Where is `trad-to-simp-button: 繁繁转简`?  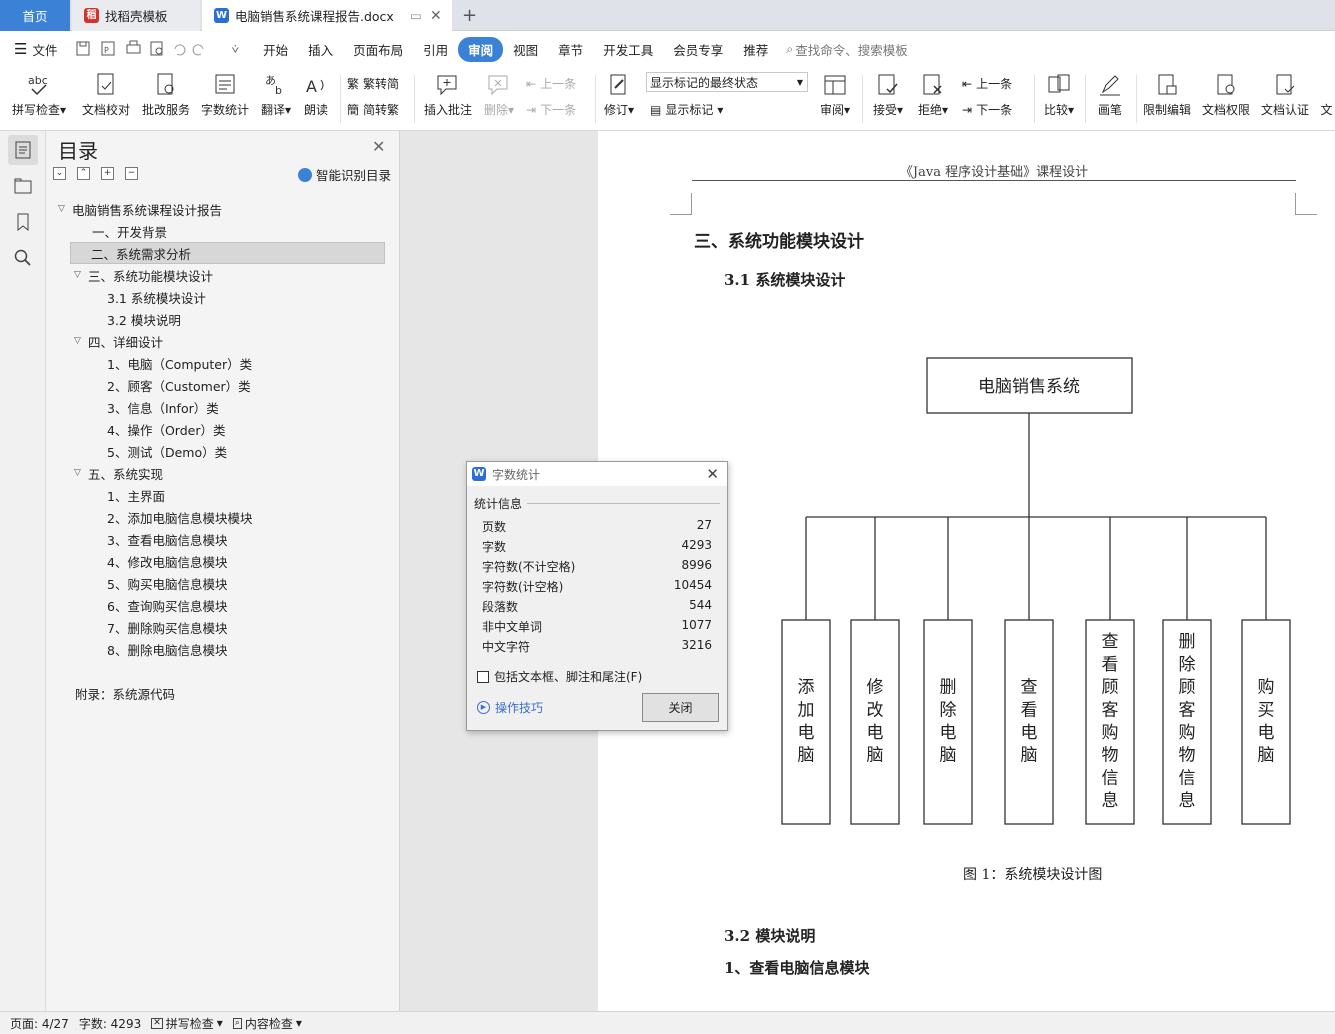 trad-to-simp-button: 繁繁转简 is located at coordinates (373, 83).